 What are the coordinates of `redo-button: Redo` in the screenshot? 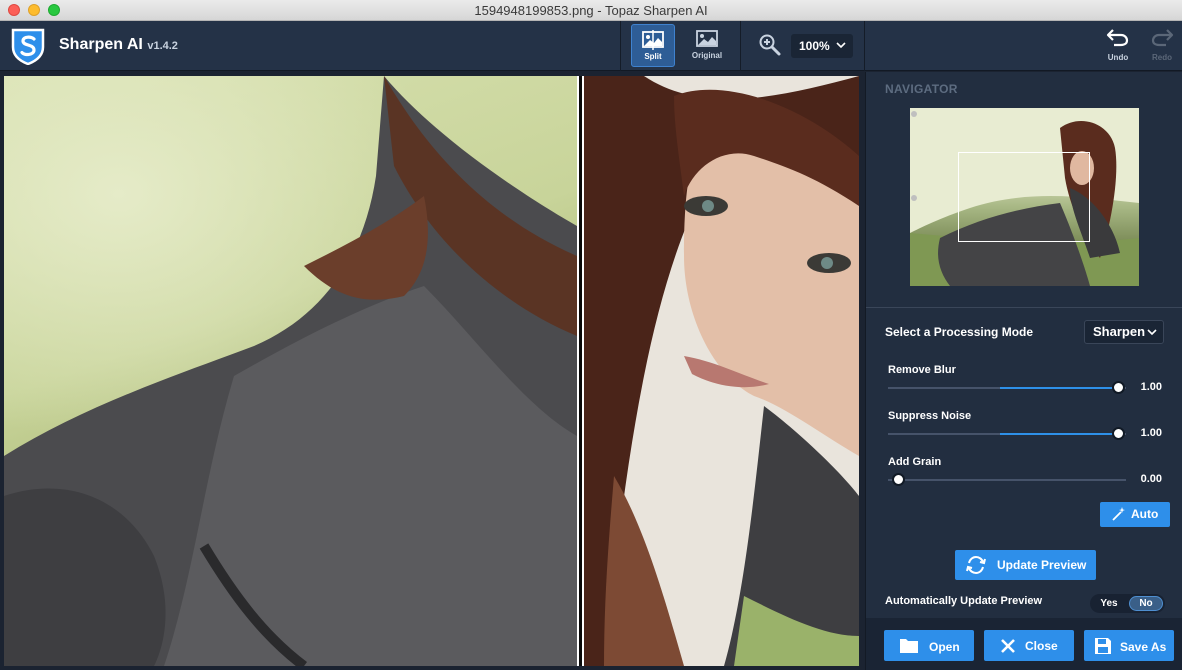 It's located at (1162, 44).